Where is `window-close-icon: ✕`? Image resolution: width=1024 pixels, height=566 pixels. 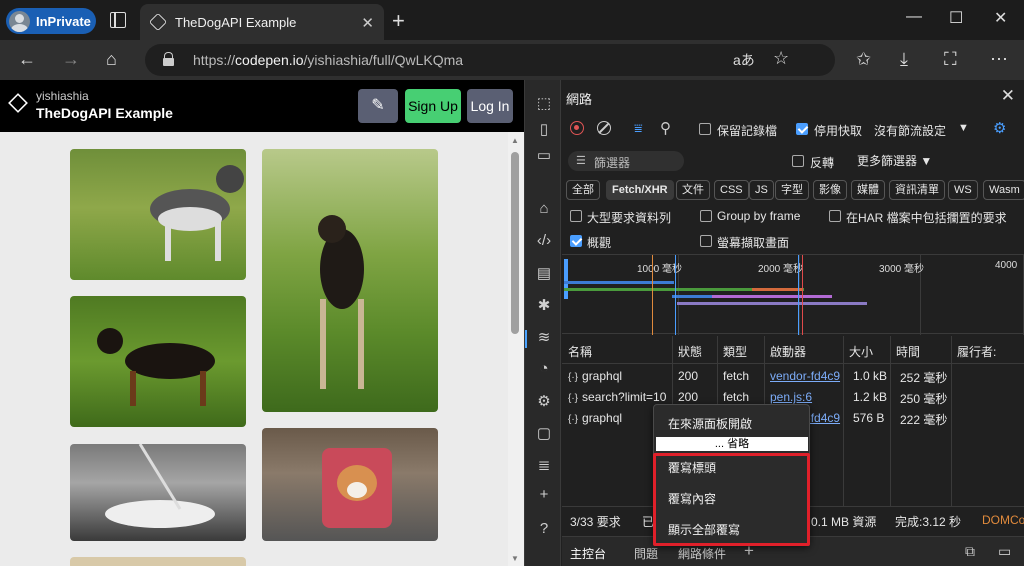 window-close-icon: ✕ is located at coordinates (1000, 18).